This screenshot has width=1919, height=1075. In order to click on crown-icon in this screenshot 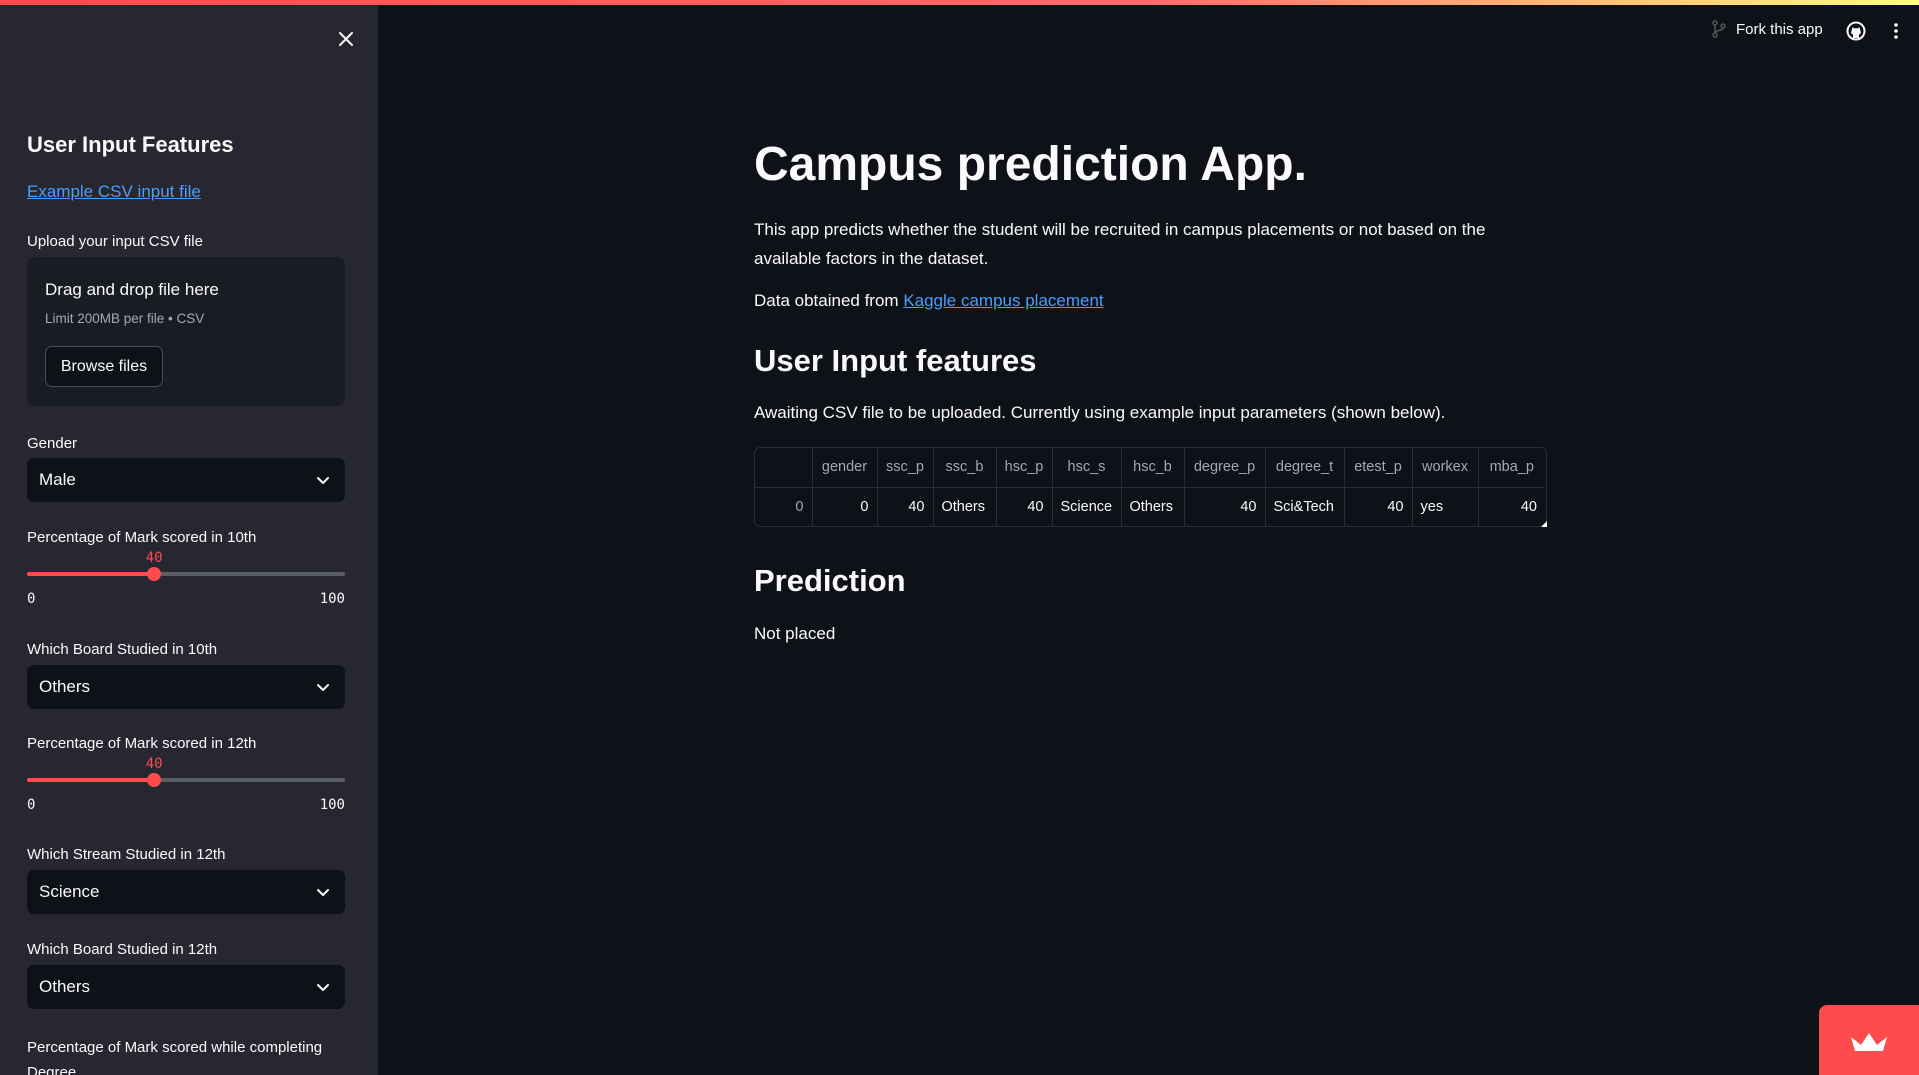, I will do `click(1869, 1042)`.